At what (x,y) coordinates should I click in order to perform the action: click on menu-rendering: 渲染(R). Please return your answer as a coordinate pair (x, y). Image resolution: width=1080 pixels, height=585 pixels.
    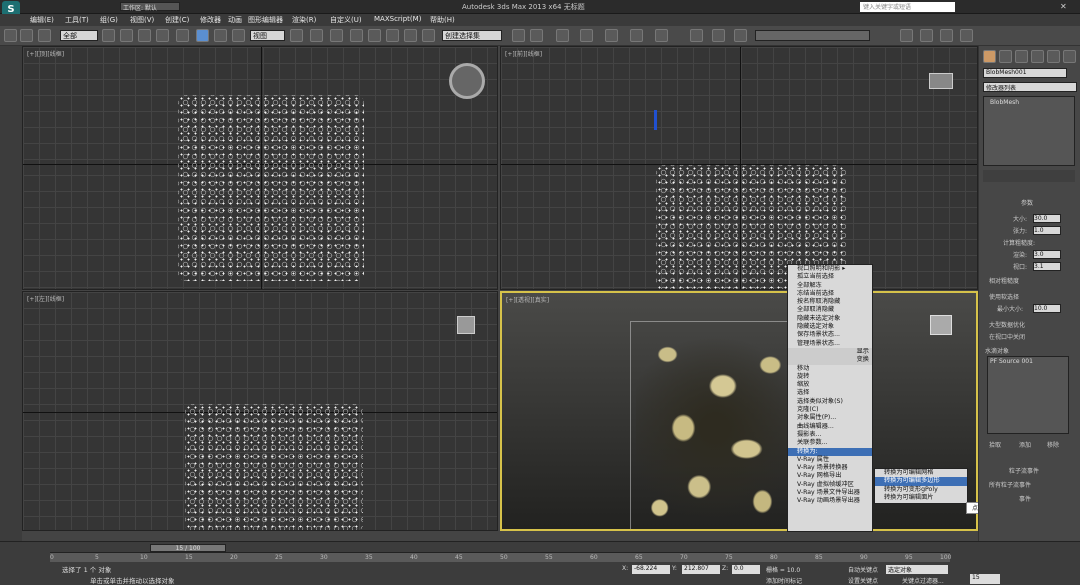
    Looking at the image, I should click on (304, 20).